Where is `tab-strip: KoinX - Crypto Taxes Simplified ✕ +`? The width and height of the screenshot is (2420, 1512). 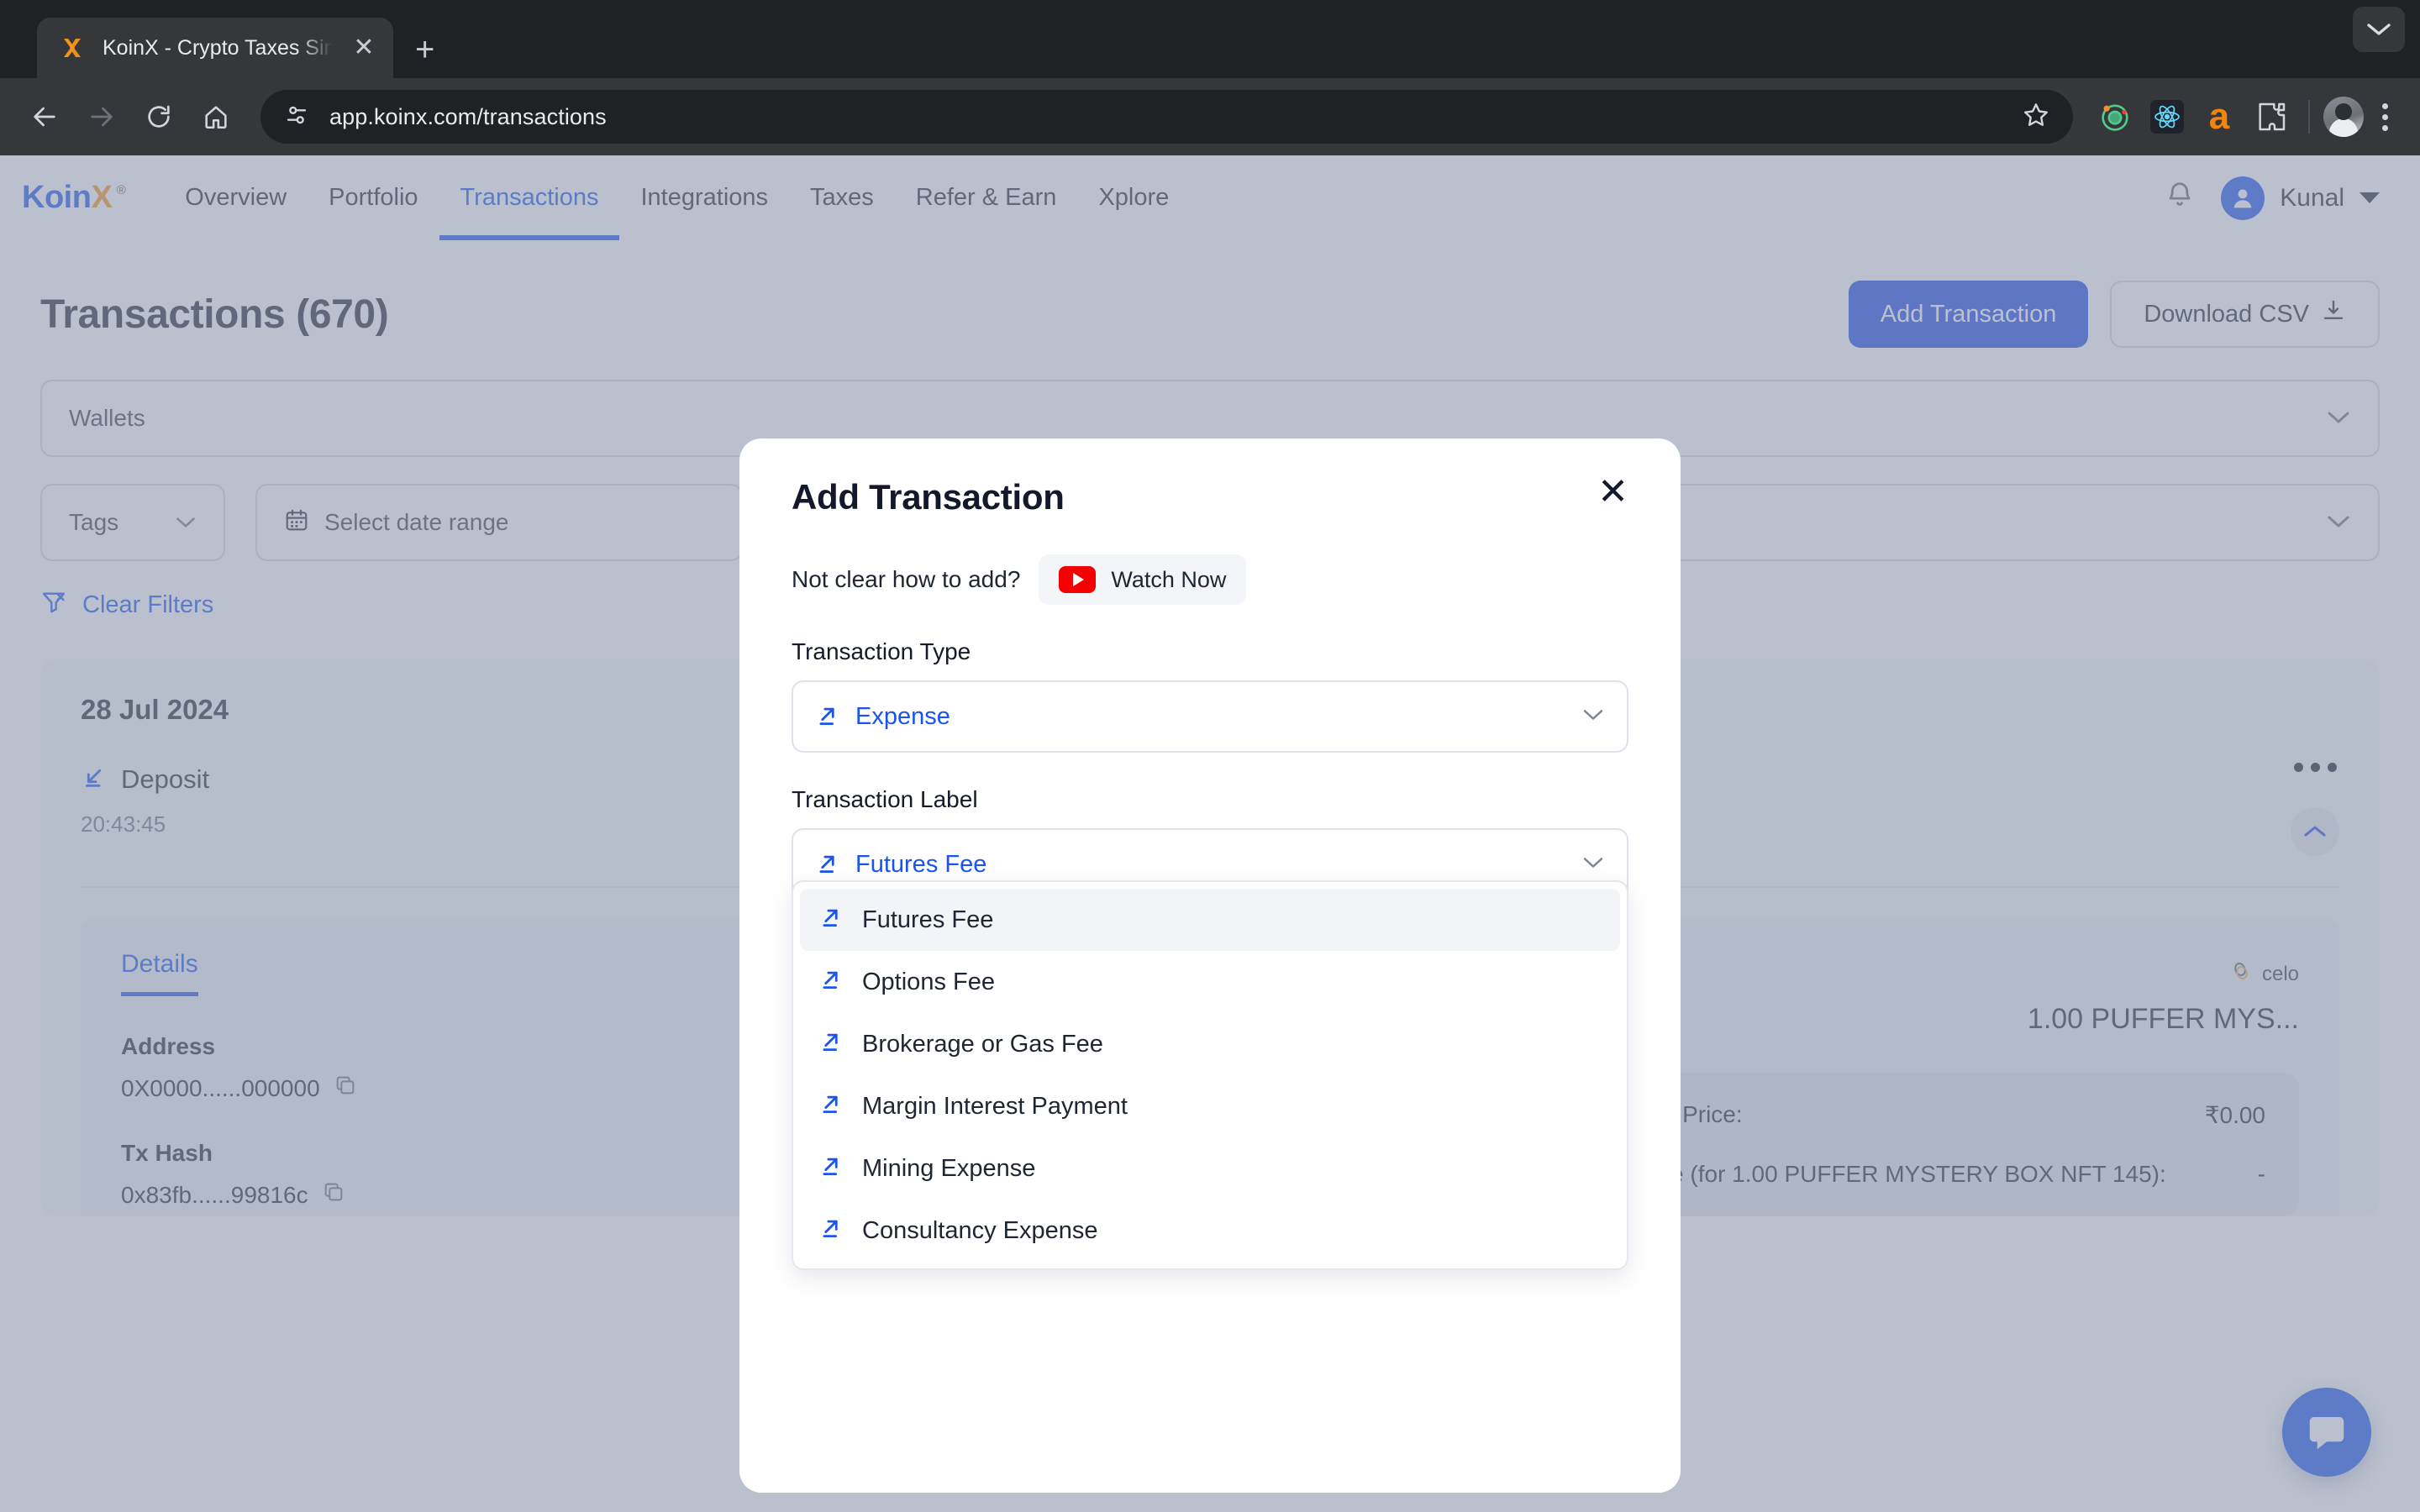
tab-strip: KoinX - Crypto Taxes Simplified ✕ + is located at coordinates (1210, 39).